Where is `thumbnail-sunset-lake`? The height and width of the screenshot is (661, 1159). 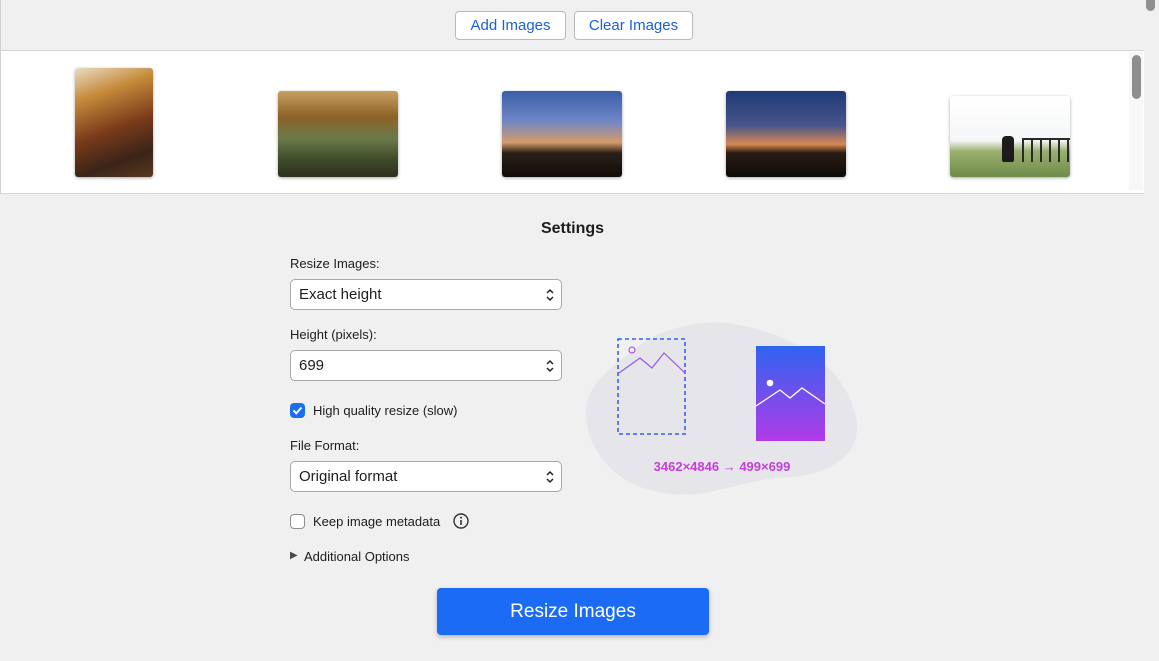 thumbnail-sunset-lake is located at coordinates (786, 134).